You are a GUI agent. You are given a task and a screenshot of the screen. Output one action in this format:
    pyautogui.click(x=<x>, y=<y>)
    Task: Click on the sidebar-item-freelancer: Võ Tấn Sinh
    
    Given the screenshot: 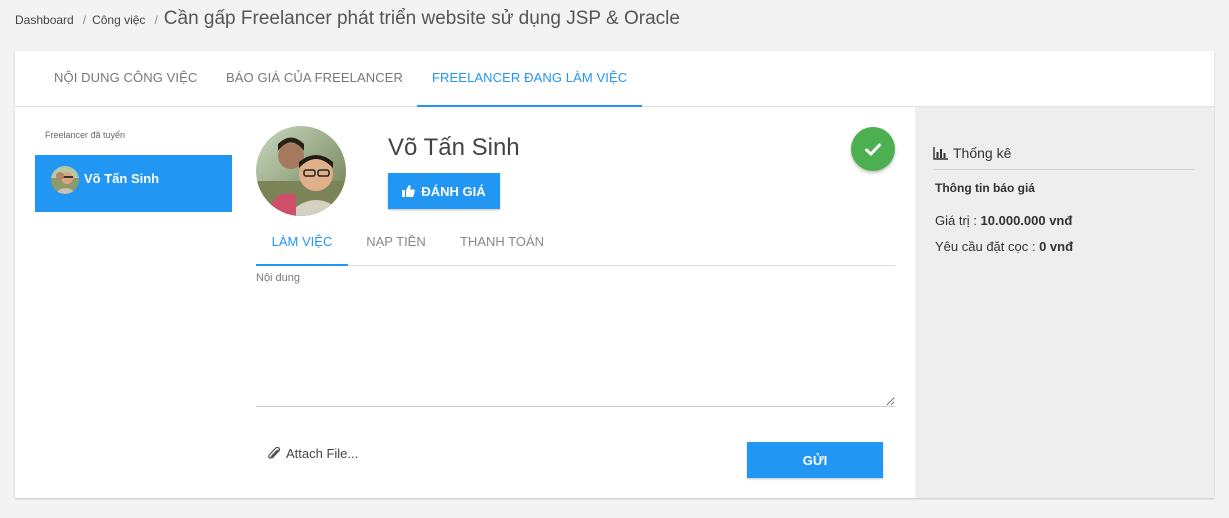 What is the action you would take?
    pyautogui.click(x=133, y=183)
    